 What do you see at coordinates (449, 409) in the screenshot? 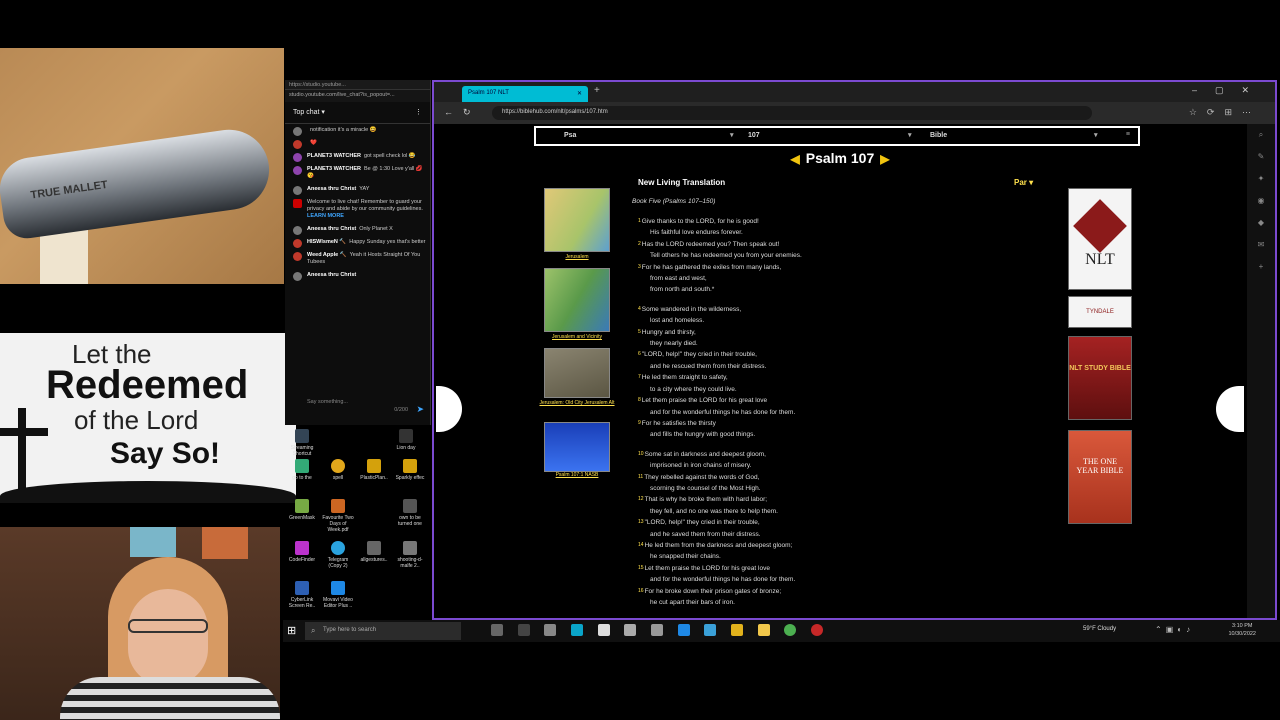
I see `prev-page-tab` at bounding box center [449, 409].